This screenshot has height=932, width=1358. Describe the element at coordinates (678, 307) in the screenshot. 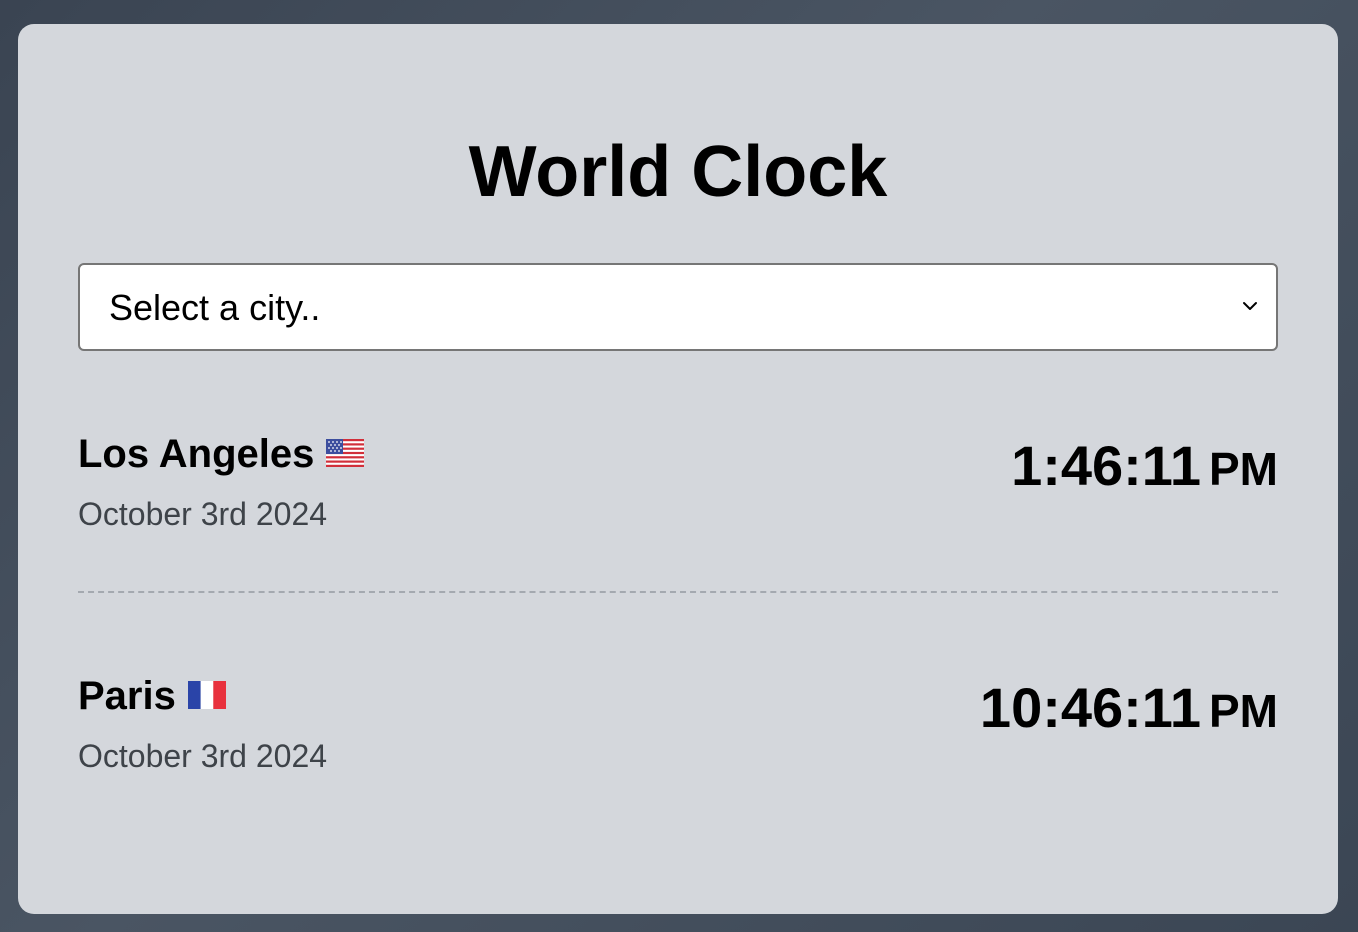

I see `city-select: Select a city..` at that location.